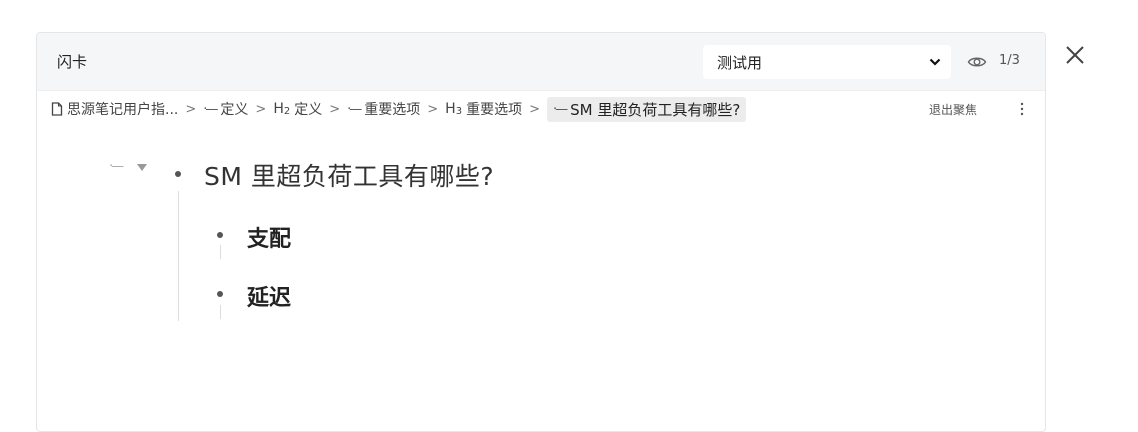  What do you see at coordinates (1022, 109) in the screenshot?
I see `more-vertical-icon` at bounding box center [1022, 109].